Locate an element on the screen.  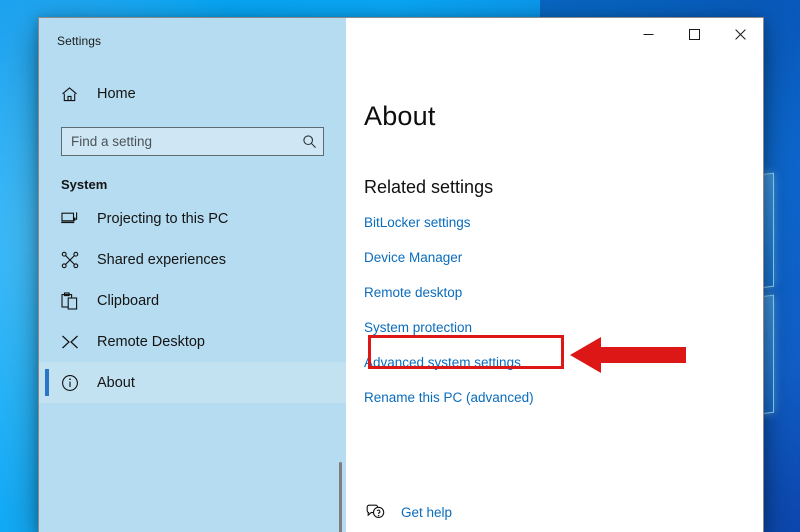
sidebar-item-projecting-to-this-pc: Projecting to this PC is located at coordinates (192, 218).